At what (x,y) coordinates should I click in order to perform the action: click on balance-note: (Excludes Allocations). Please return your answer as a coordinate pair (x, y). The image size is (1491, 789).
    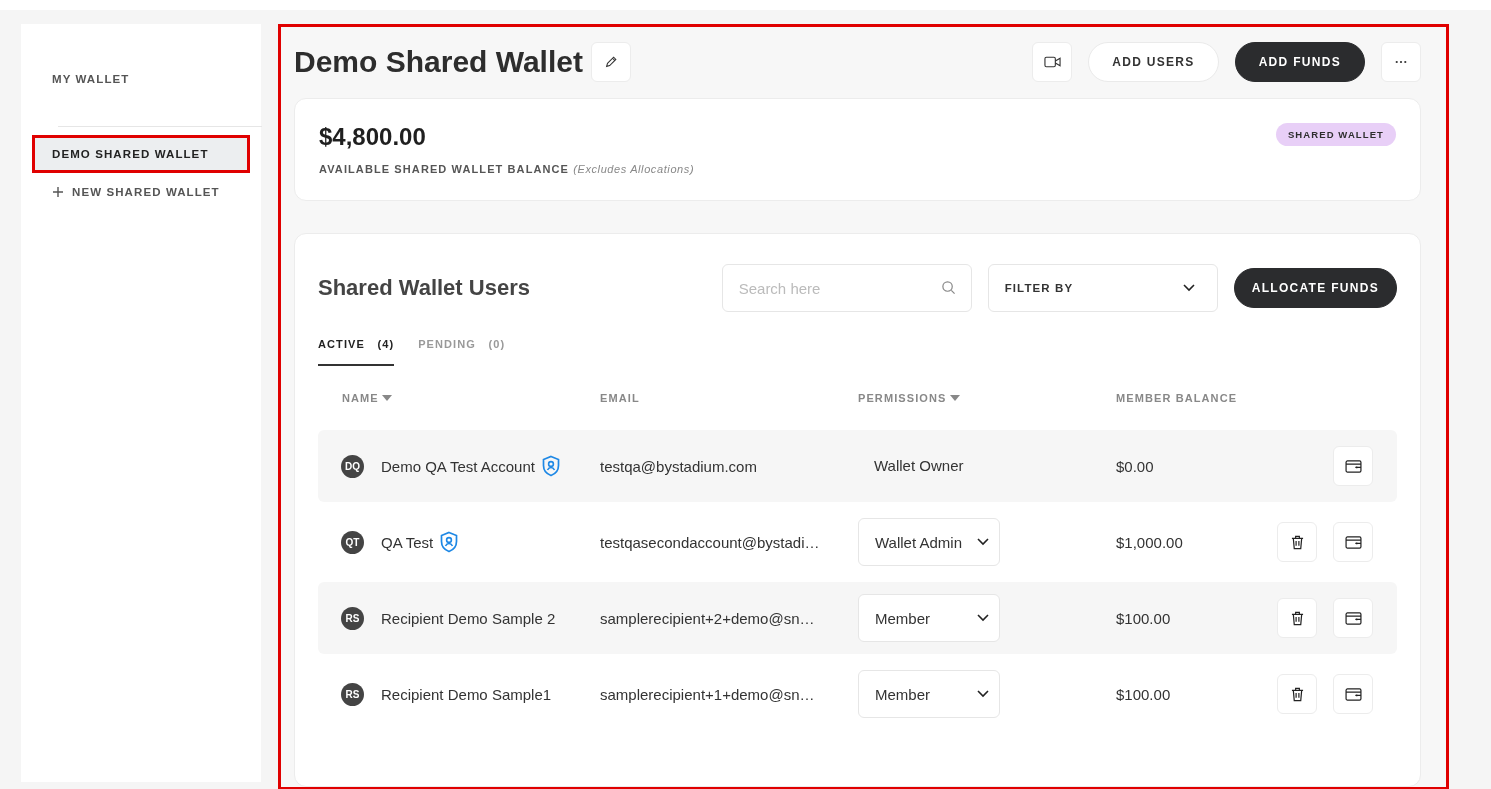
    Looking at the image, I should click on (634, 169).